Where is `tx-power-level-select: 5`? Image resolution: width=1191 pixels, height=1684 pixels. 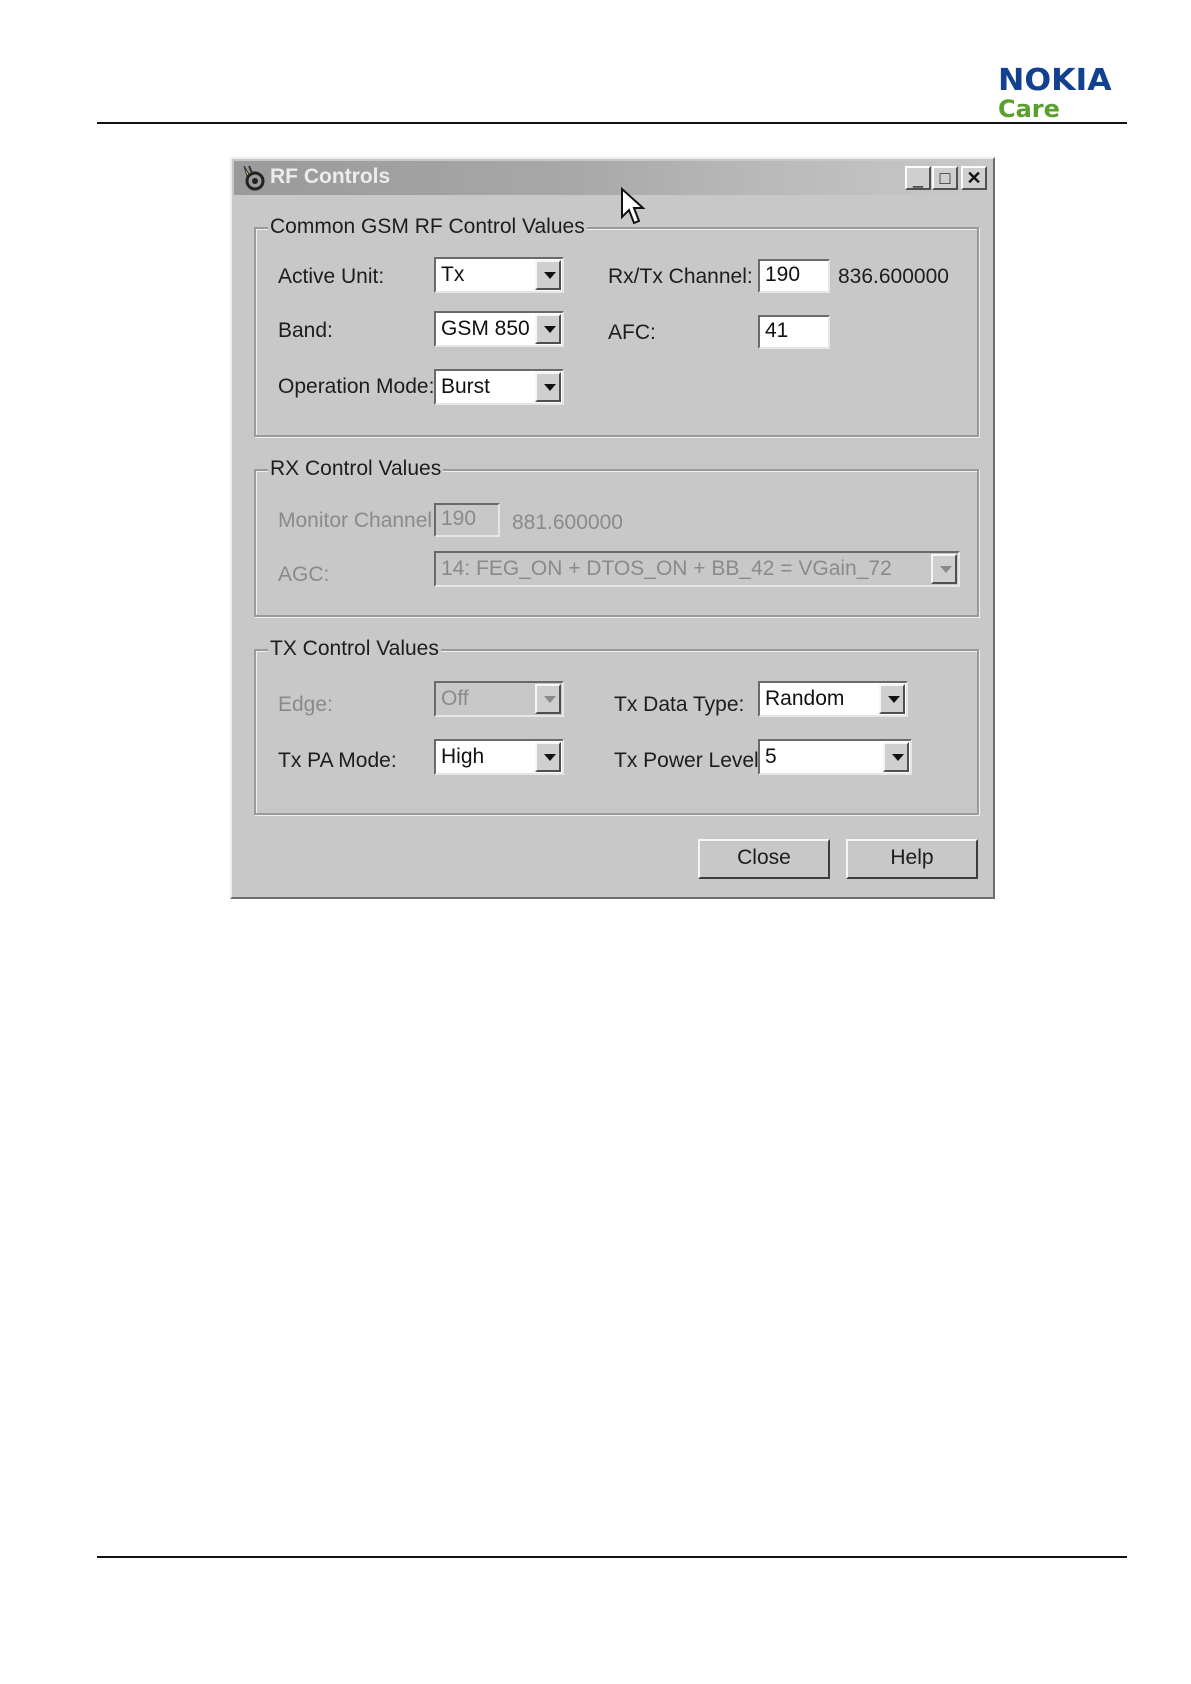
tx-power-level-select: 5 is located at coordinates (835, 757).